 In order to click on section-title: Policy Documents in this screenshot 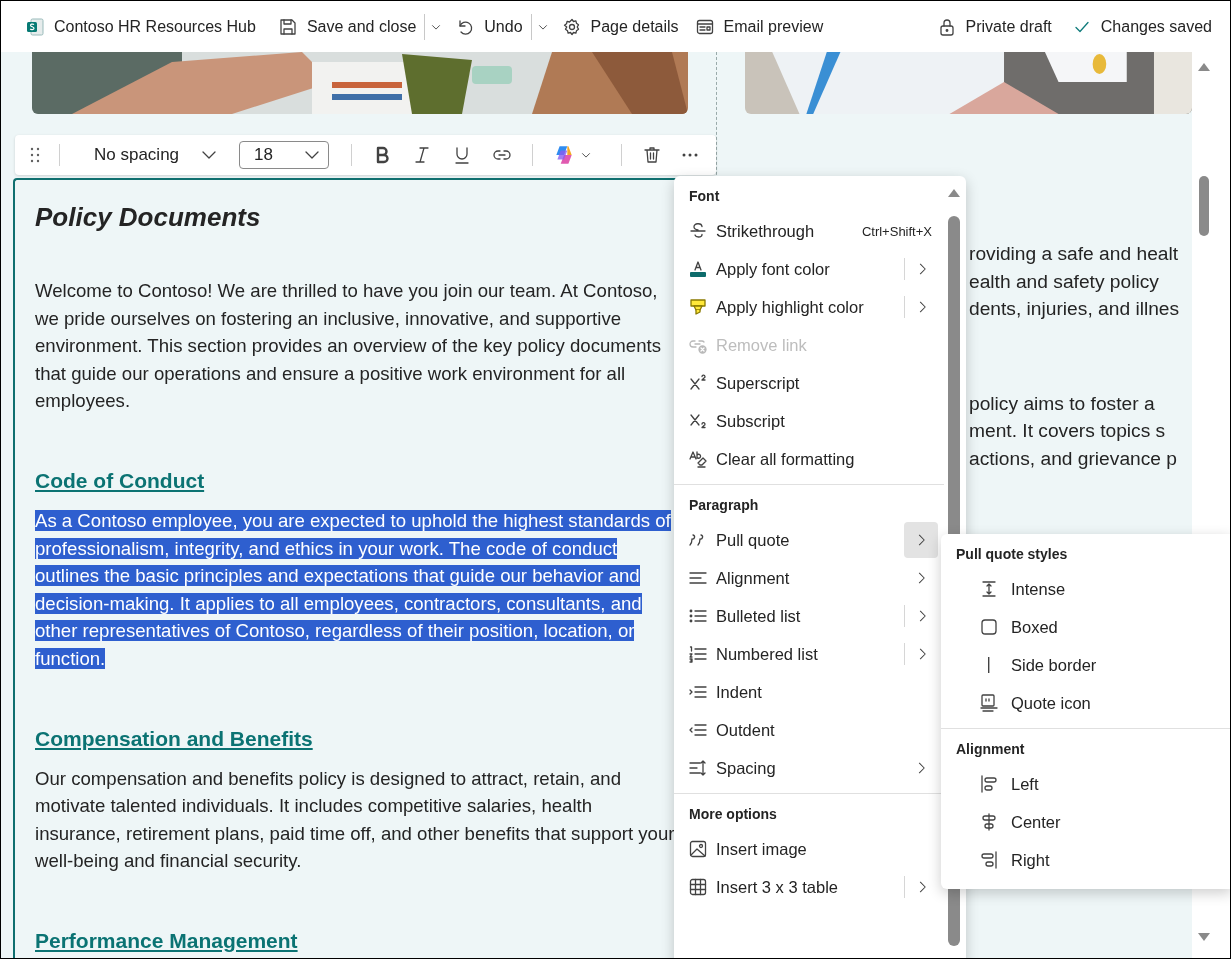, I will do `click(148, 217)`.